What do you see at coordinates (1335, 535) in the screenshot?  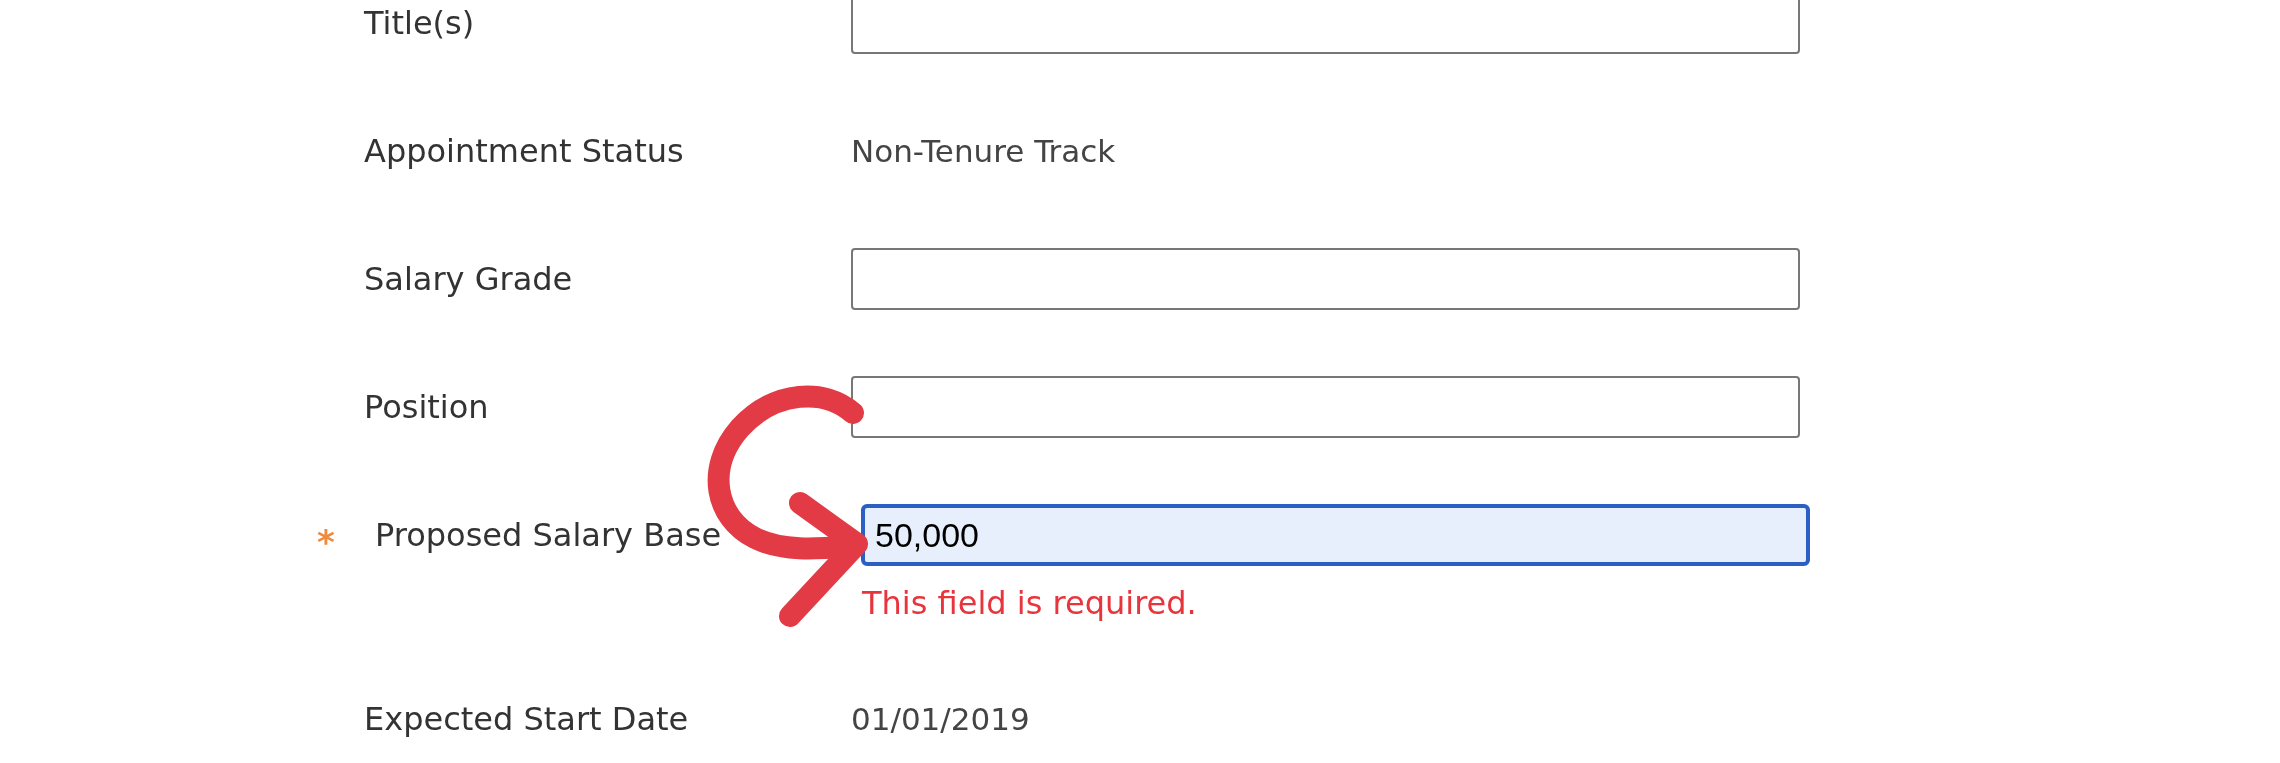 I see `text-field: 50,000` at bounding box center [1335, 535].